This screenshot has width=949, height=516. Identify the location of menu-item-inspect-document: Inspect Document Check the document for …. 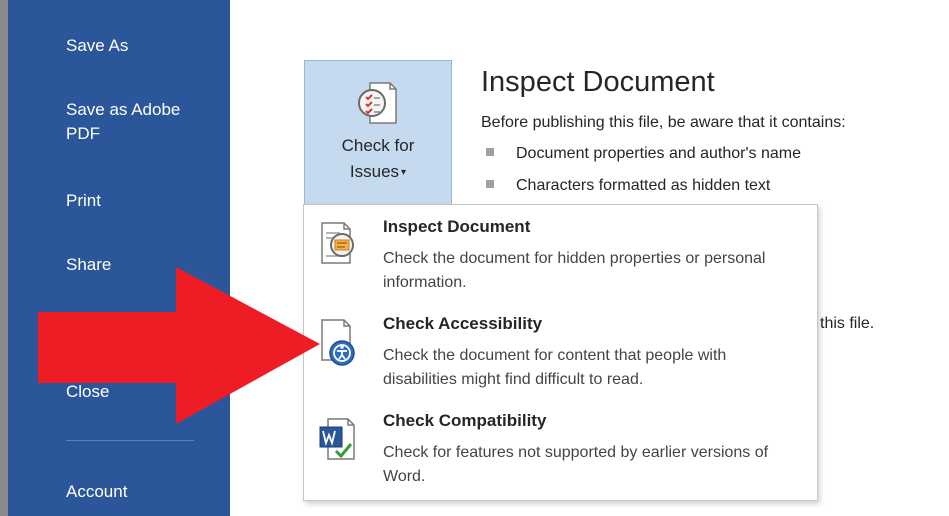
(560, 253).